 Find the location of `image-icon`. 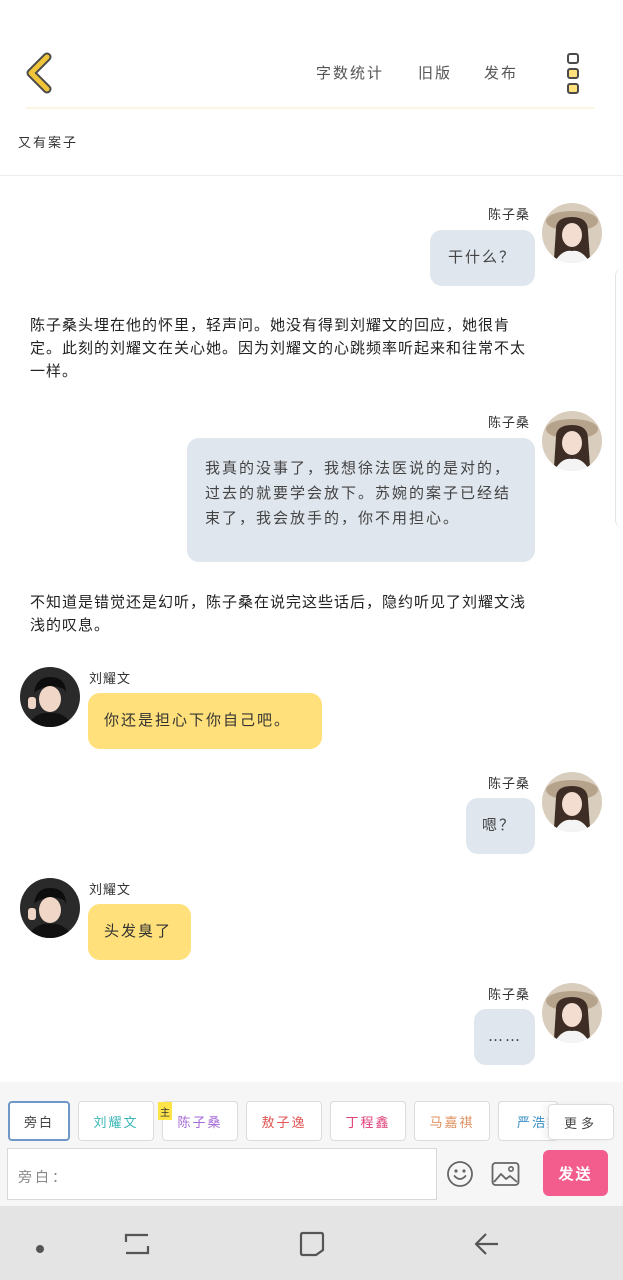

image-icon is located at coordinates (505, 1174).